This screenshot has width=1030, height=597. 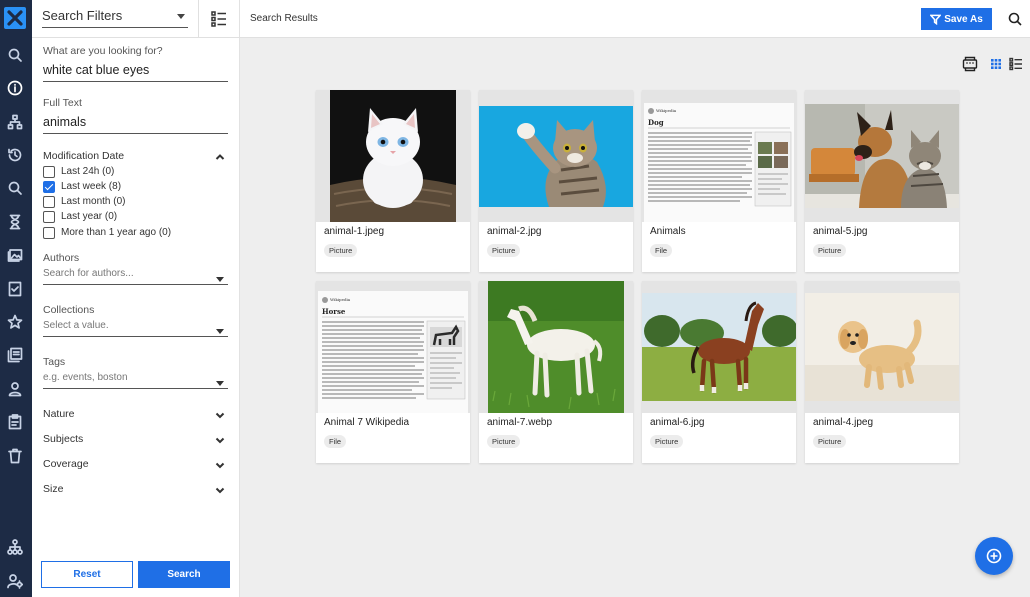 I want to click on thumbnail: Wikipedia Horse, so click(x=393, y=347).